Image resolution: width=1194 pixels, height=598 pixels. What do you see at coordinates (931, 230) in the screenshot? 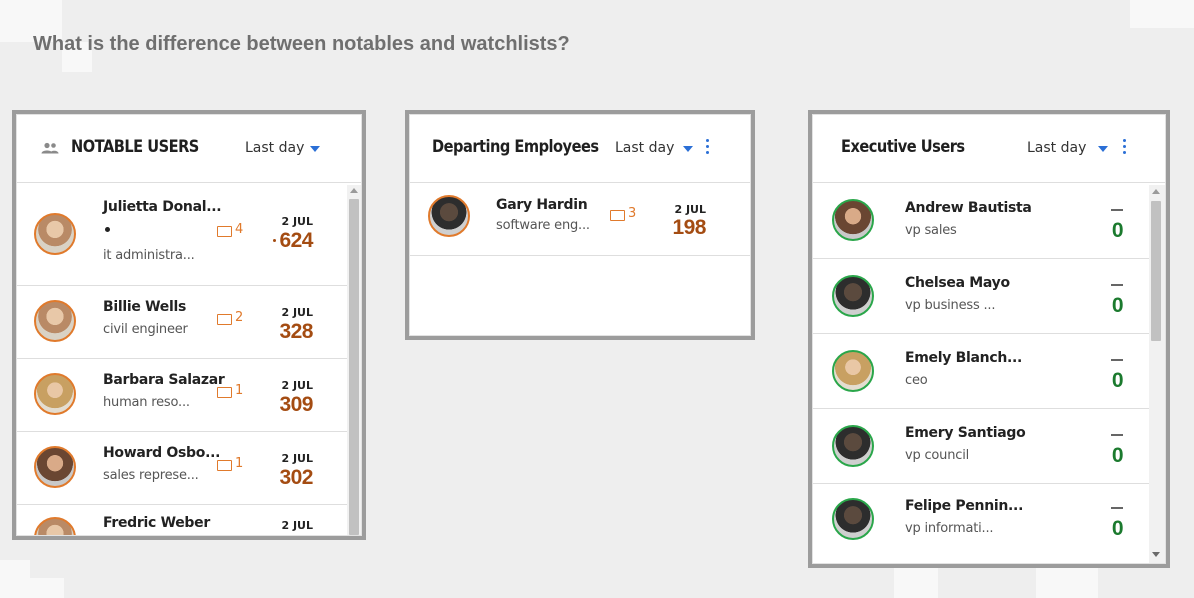
I see `user-role: vp sales` at bounding box center [931, 230].